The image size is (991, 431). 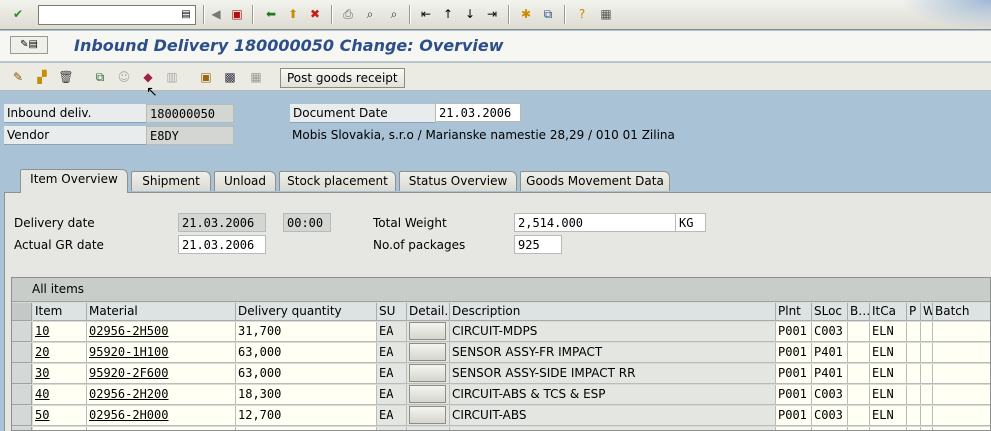 What do you see at coordinates (60, 353) in the screenshot?
I see `cell-item: 20` at bounding box center [60, 353].